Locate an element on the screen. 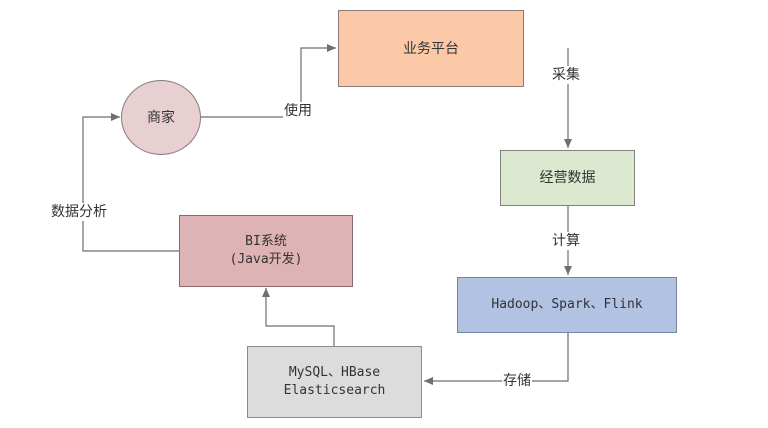 The image size is (768, 428). bi-system-line-1: BI系统 is located at coordinates (266, 241).